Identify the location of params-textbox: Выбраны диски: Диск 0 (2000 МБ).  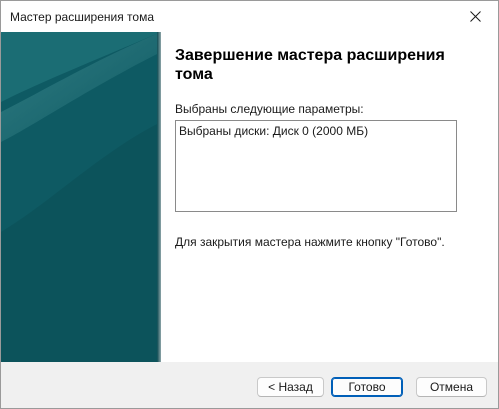
(316, 166).